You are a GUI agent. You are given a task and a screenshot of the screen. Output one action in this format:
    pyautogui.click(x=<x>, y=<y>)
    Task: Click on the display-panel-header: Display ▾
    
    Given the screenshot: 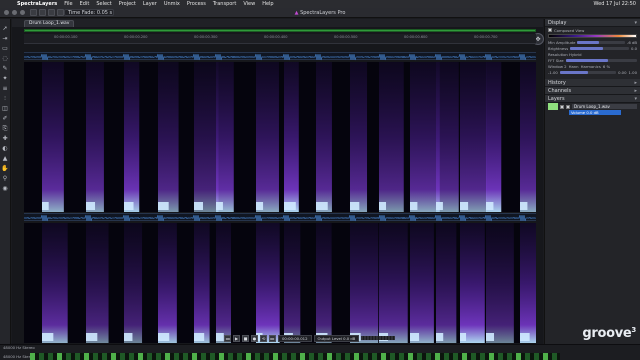 What is the action you would take?
    pyautogui.click(x=592, y=23)
    